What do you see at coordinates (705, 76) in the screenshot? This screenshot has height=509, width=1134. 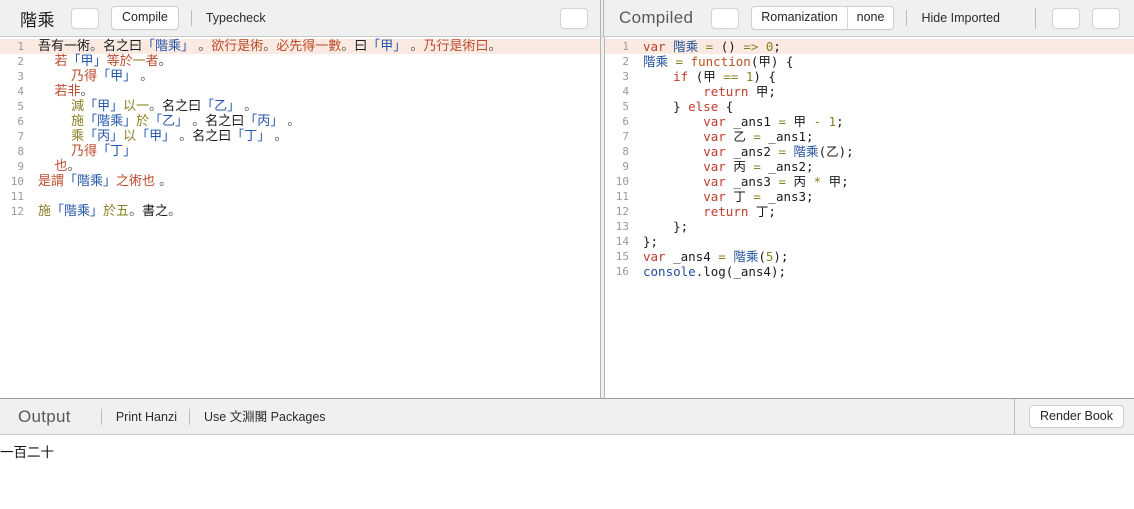 I see `code-line-text: if (甲 == 1) {` at bounding box center [705, 76].